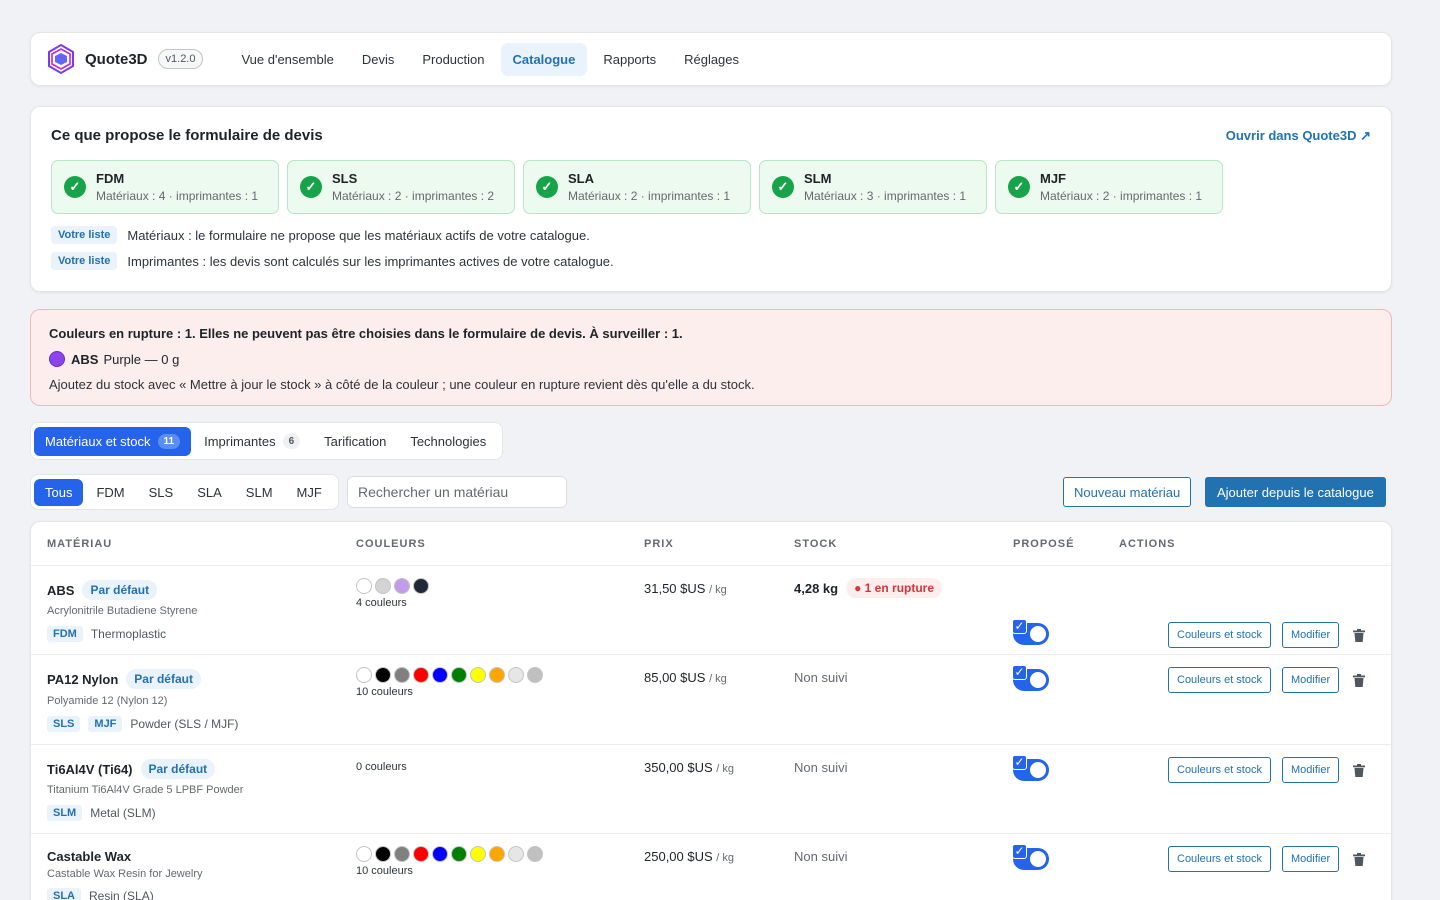 This screenshot has width=1440, height=900. I want to click on version-badge: v1.2.0, so click(180, 59).